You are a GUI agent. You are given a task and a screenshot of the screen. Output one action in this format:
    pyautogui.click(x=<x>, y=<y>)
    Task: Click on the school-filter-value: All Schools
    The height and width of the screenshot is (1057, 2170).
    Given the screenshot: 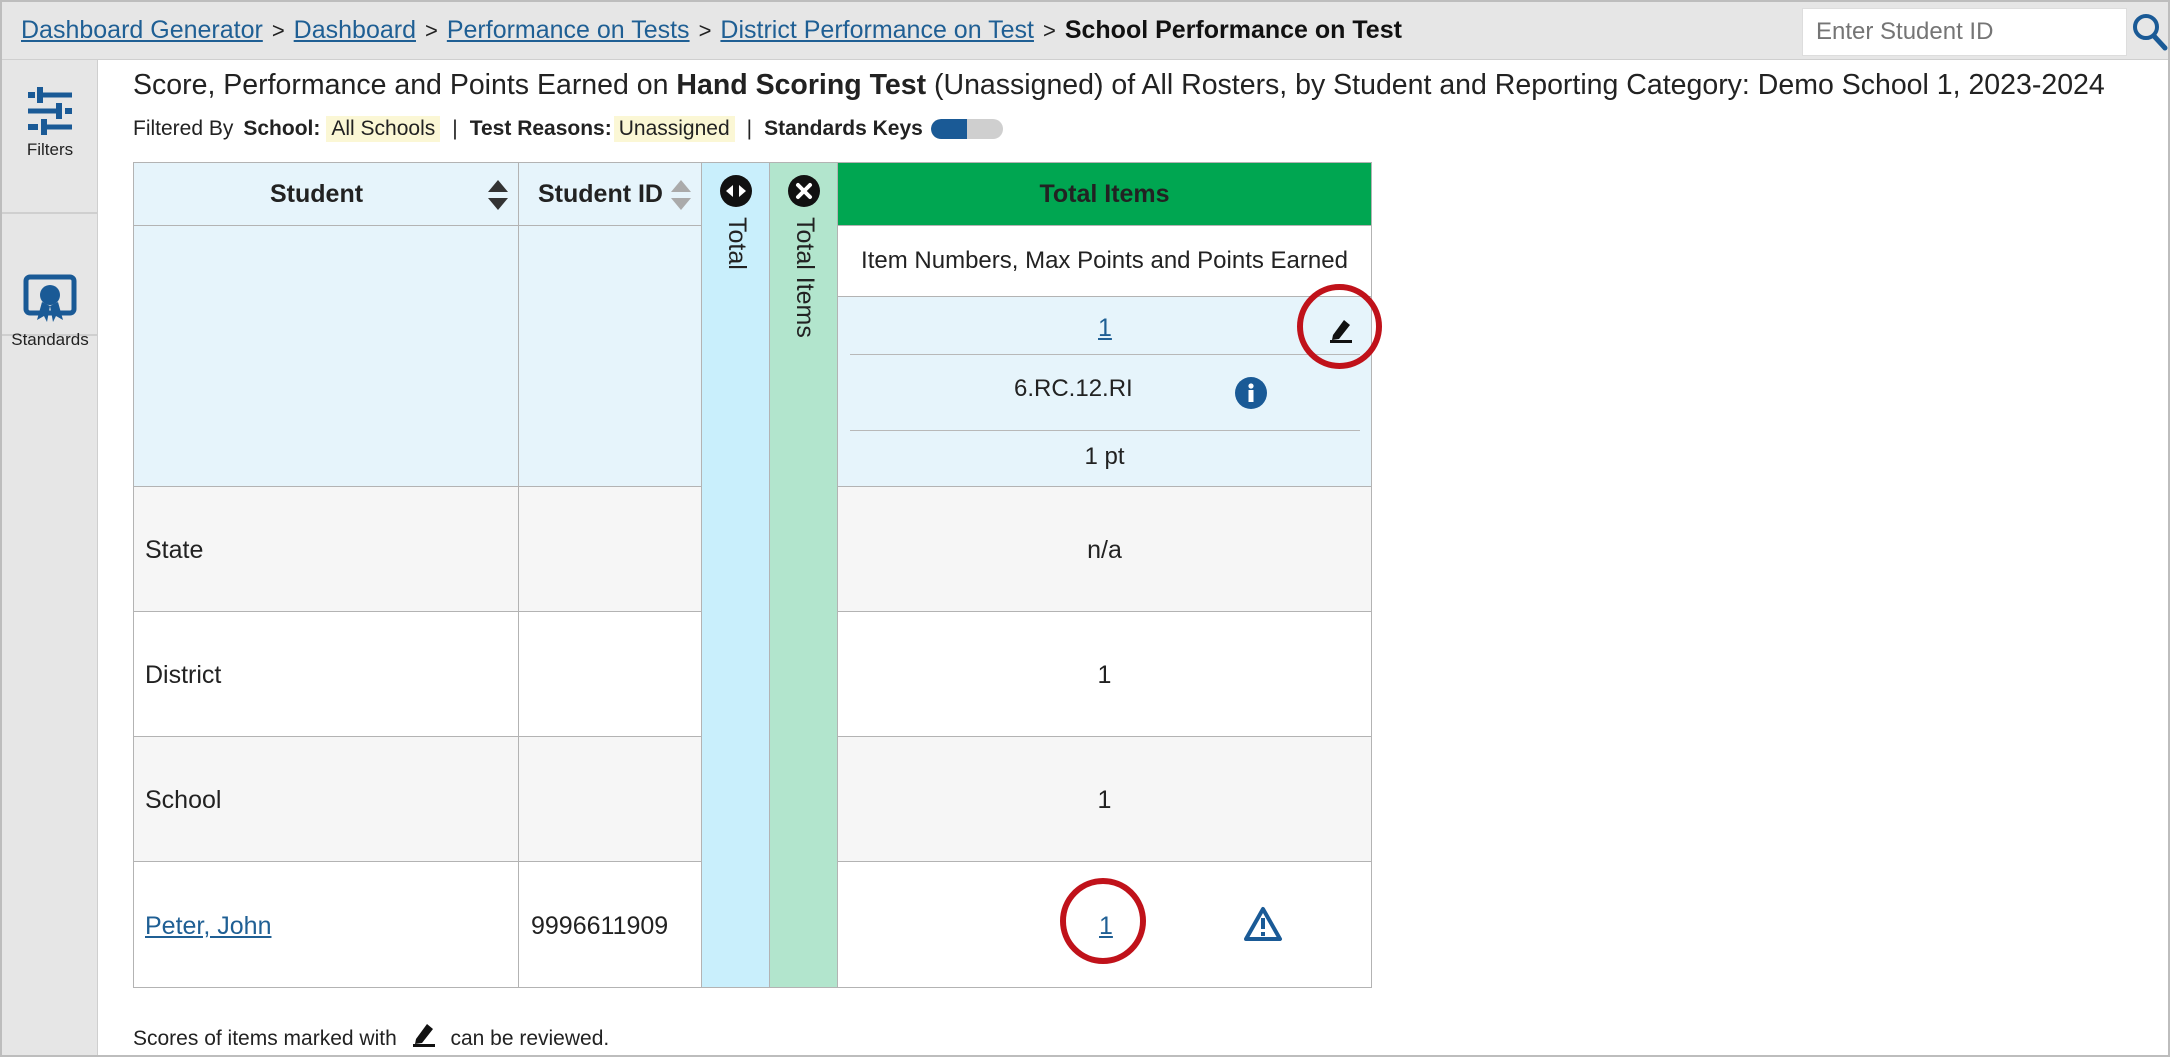 What is the action you would take?
    pyautogui.click(x=383, y=129)
    